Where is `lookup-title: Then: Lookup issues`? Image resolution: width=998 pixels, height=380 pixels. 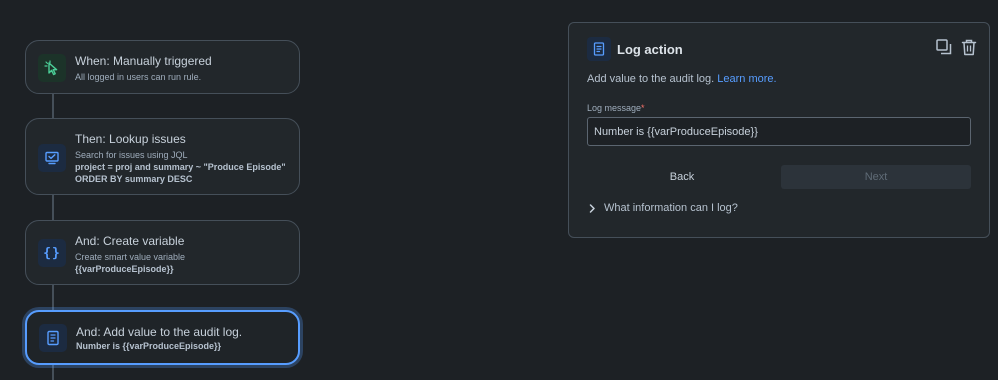 lookup-title: Then: Lookup issues is located at coordinates (130, 139).